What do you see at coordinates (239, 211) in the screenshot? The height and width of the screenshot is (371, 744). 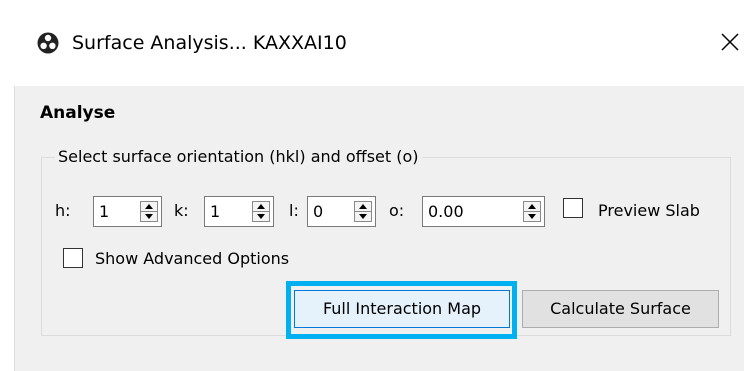 I see `k-spinbox: 1` at bounding box center [239, 211].